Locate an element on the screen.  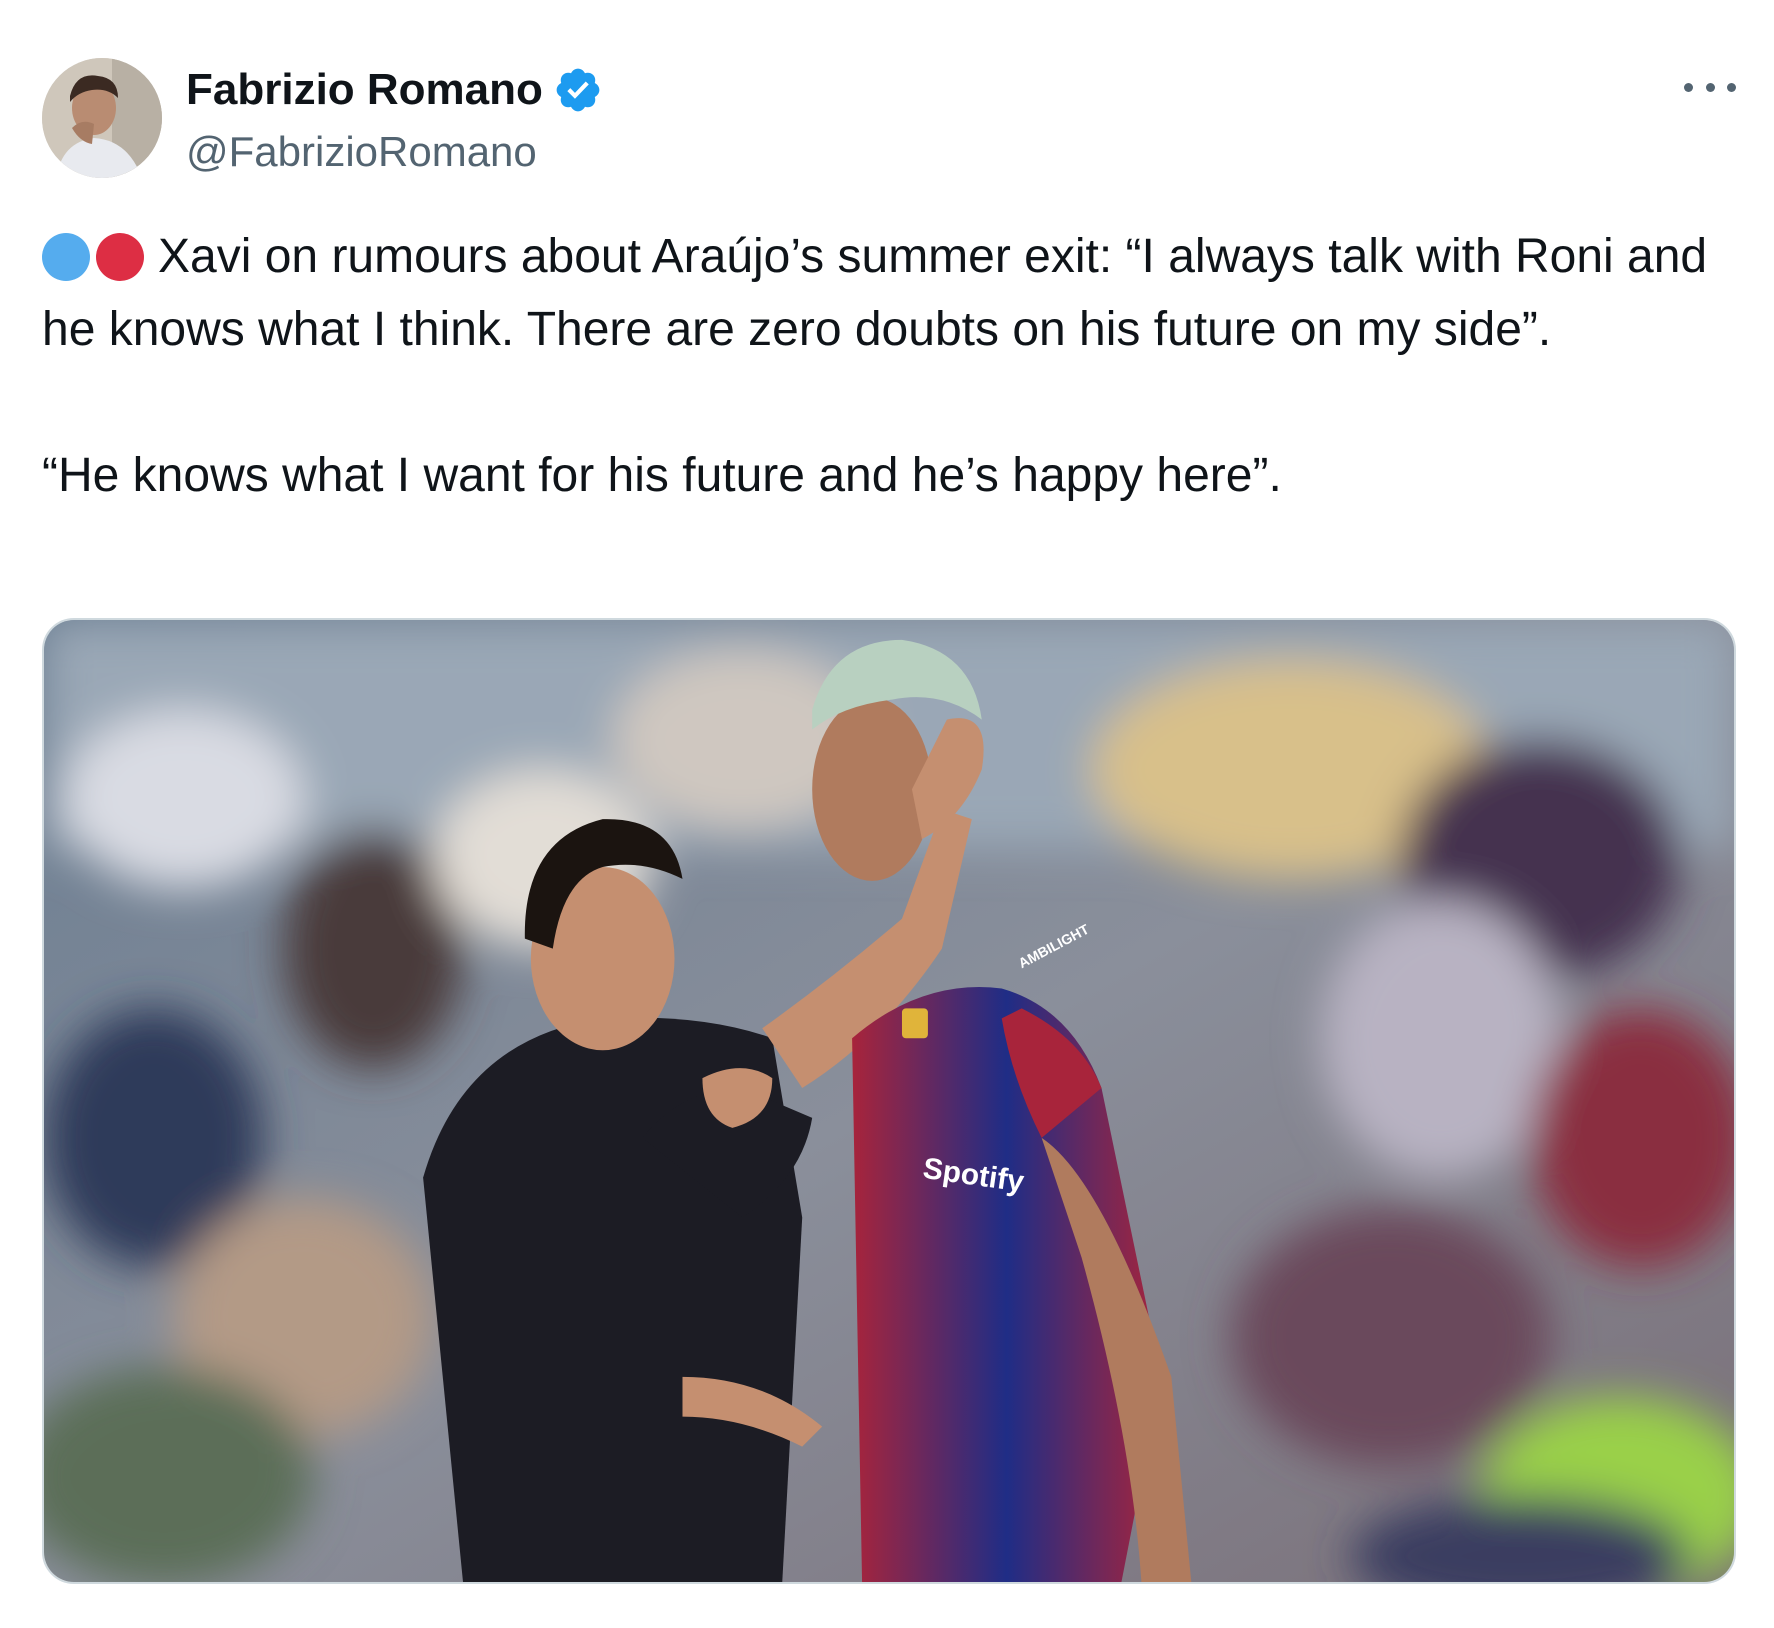
author-avatar is located at coordinates (102, 118).